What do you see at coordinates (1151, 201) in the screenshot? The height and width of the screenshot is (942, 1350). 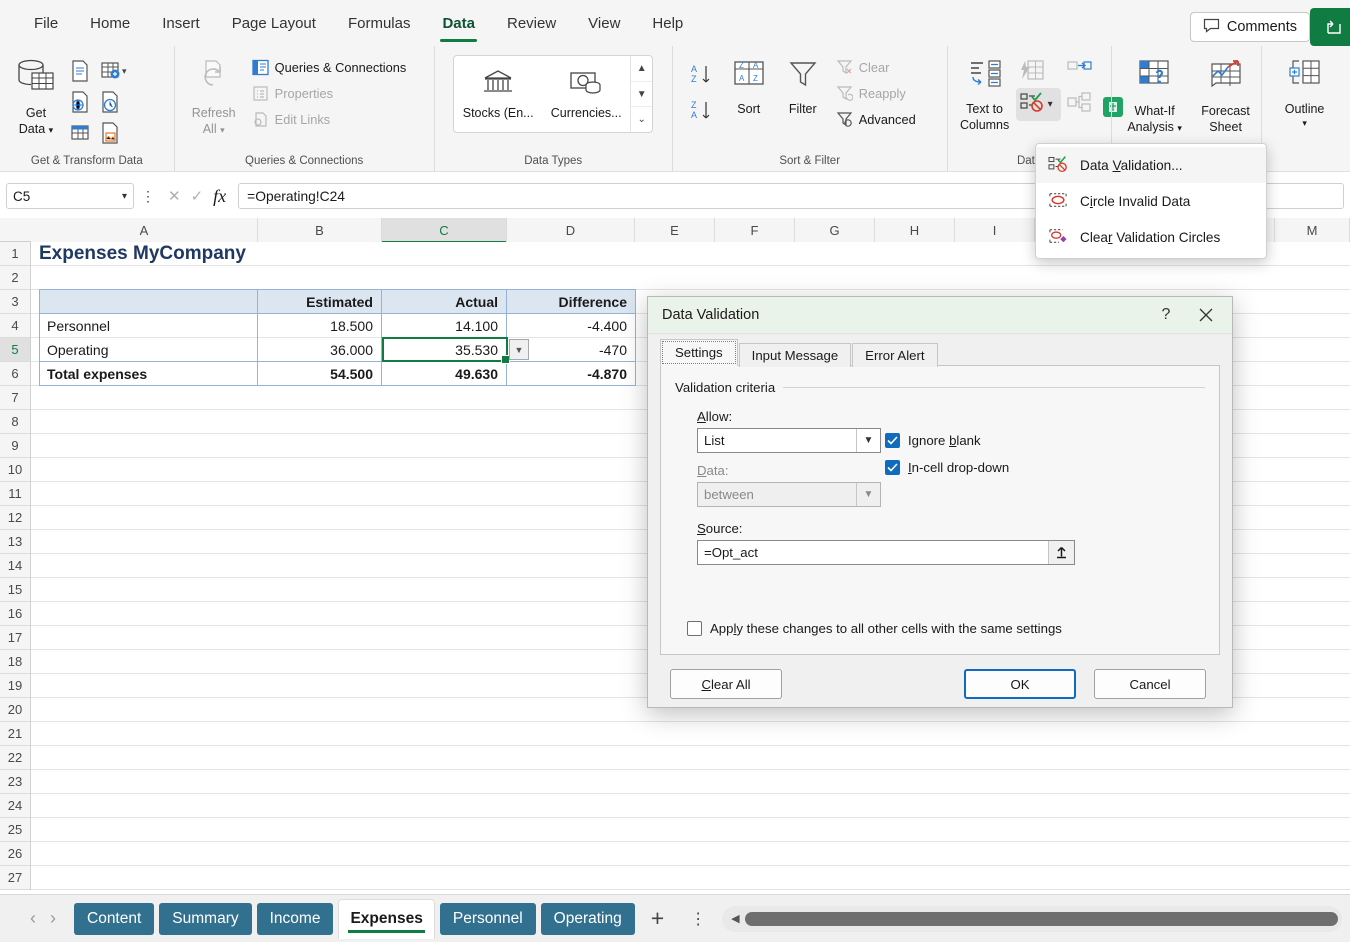 I see `menu-item-circle-invalid-data: Circle Invalid Data` at bounding box center [1151, 201].